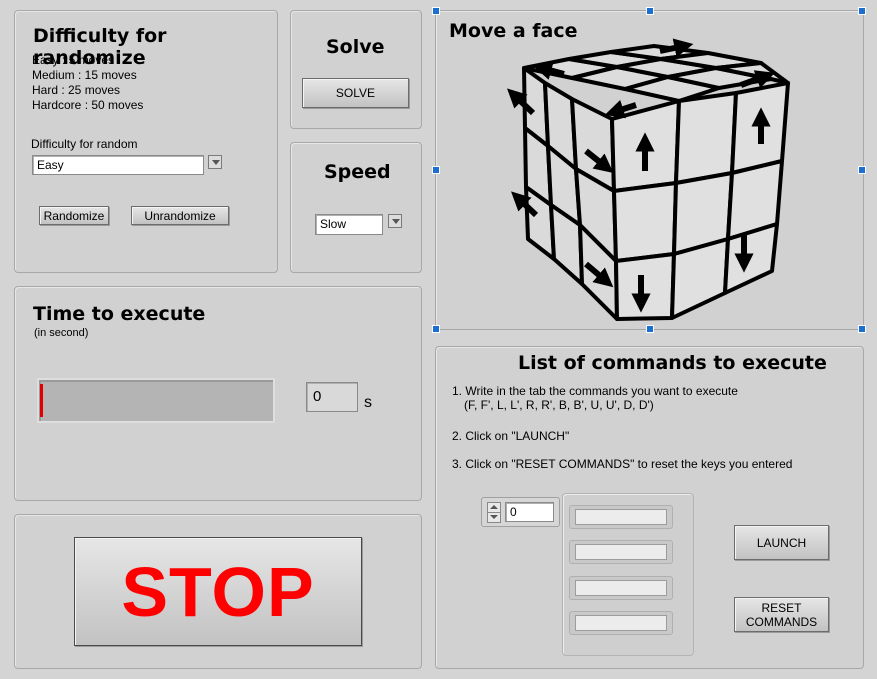  I want to click on command-index-input: 0, so click(529, 512).